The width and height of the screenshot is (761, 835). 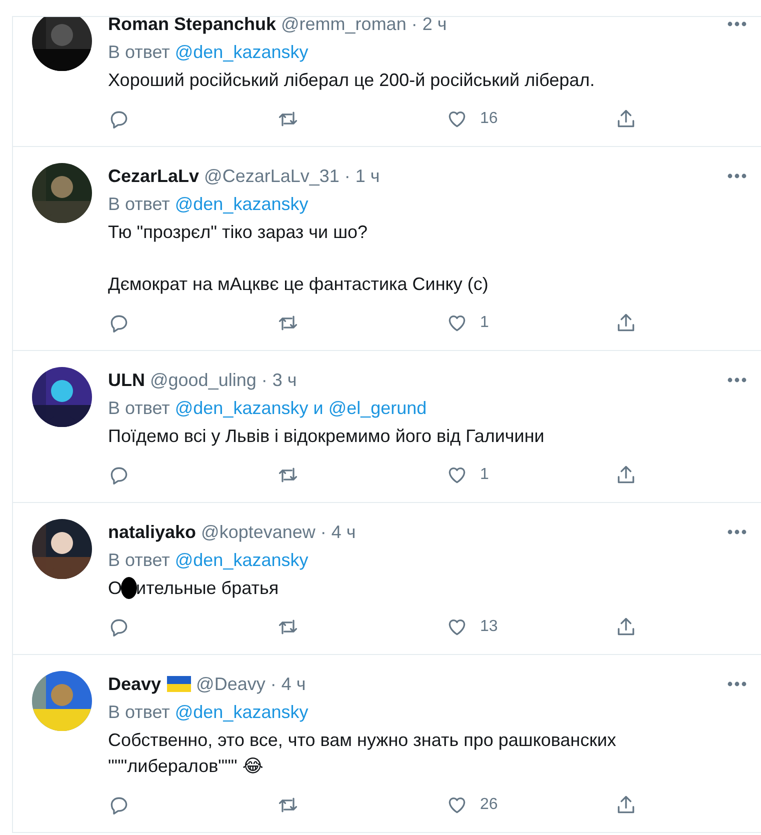 I want to click on mention-link: @el_gerund, so click(x=377, y=408).